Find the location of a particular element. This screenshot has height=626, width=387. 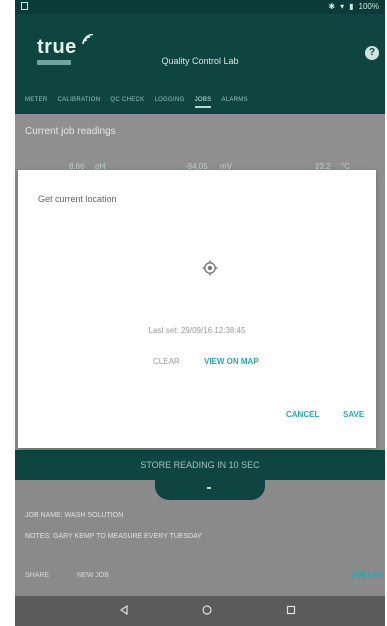

logo-waves-icon is located at coordinates (88, 39).